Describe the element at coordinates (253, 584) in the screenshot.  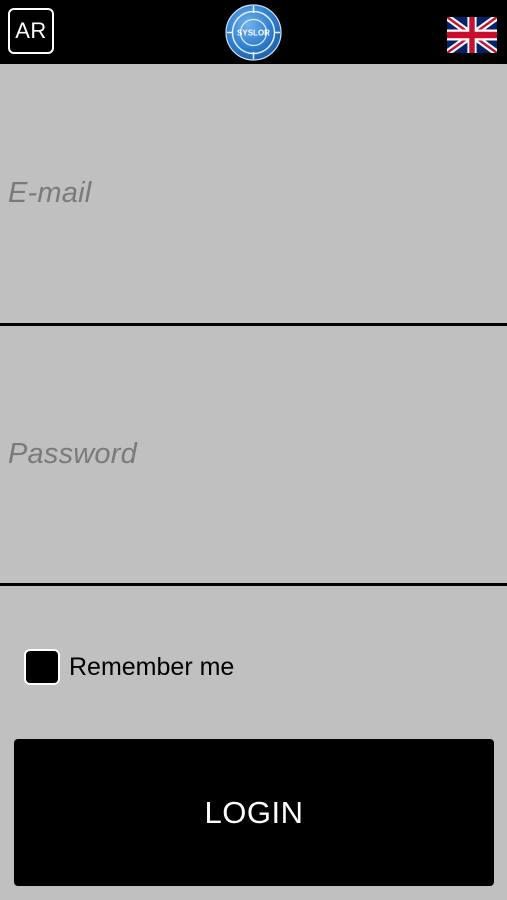
I see `divider` at that location.